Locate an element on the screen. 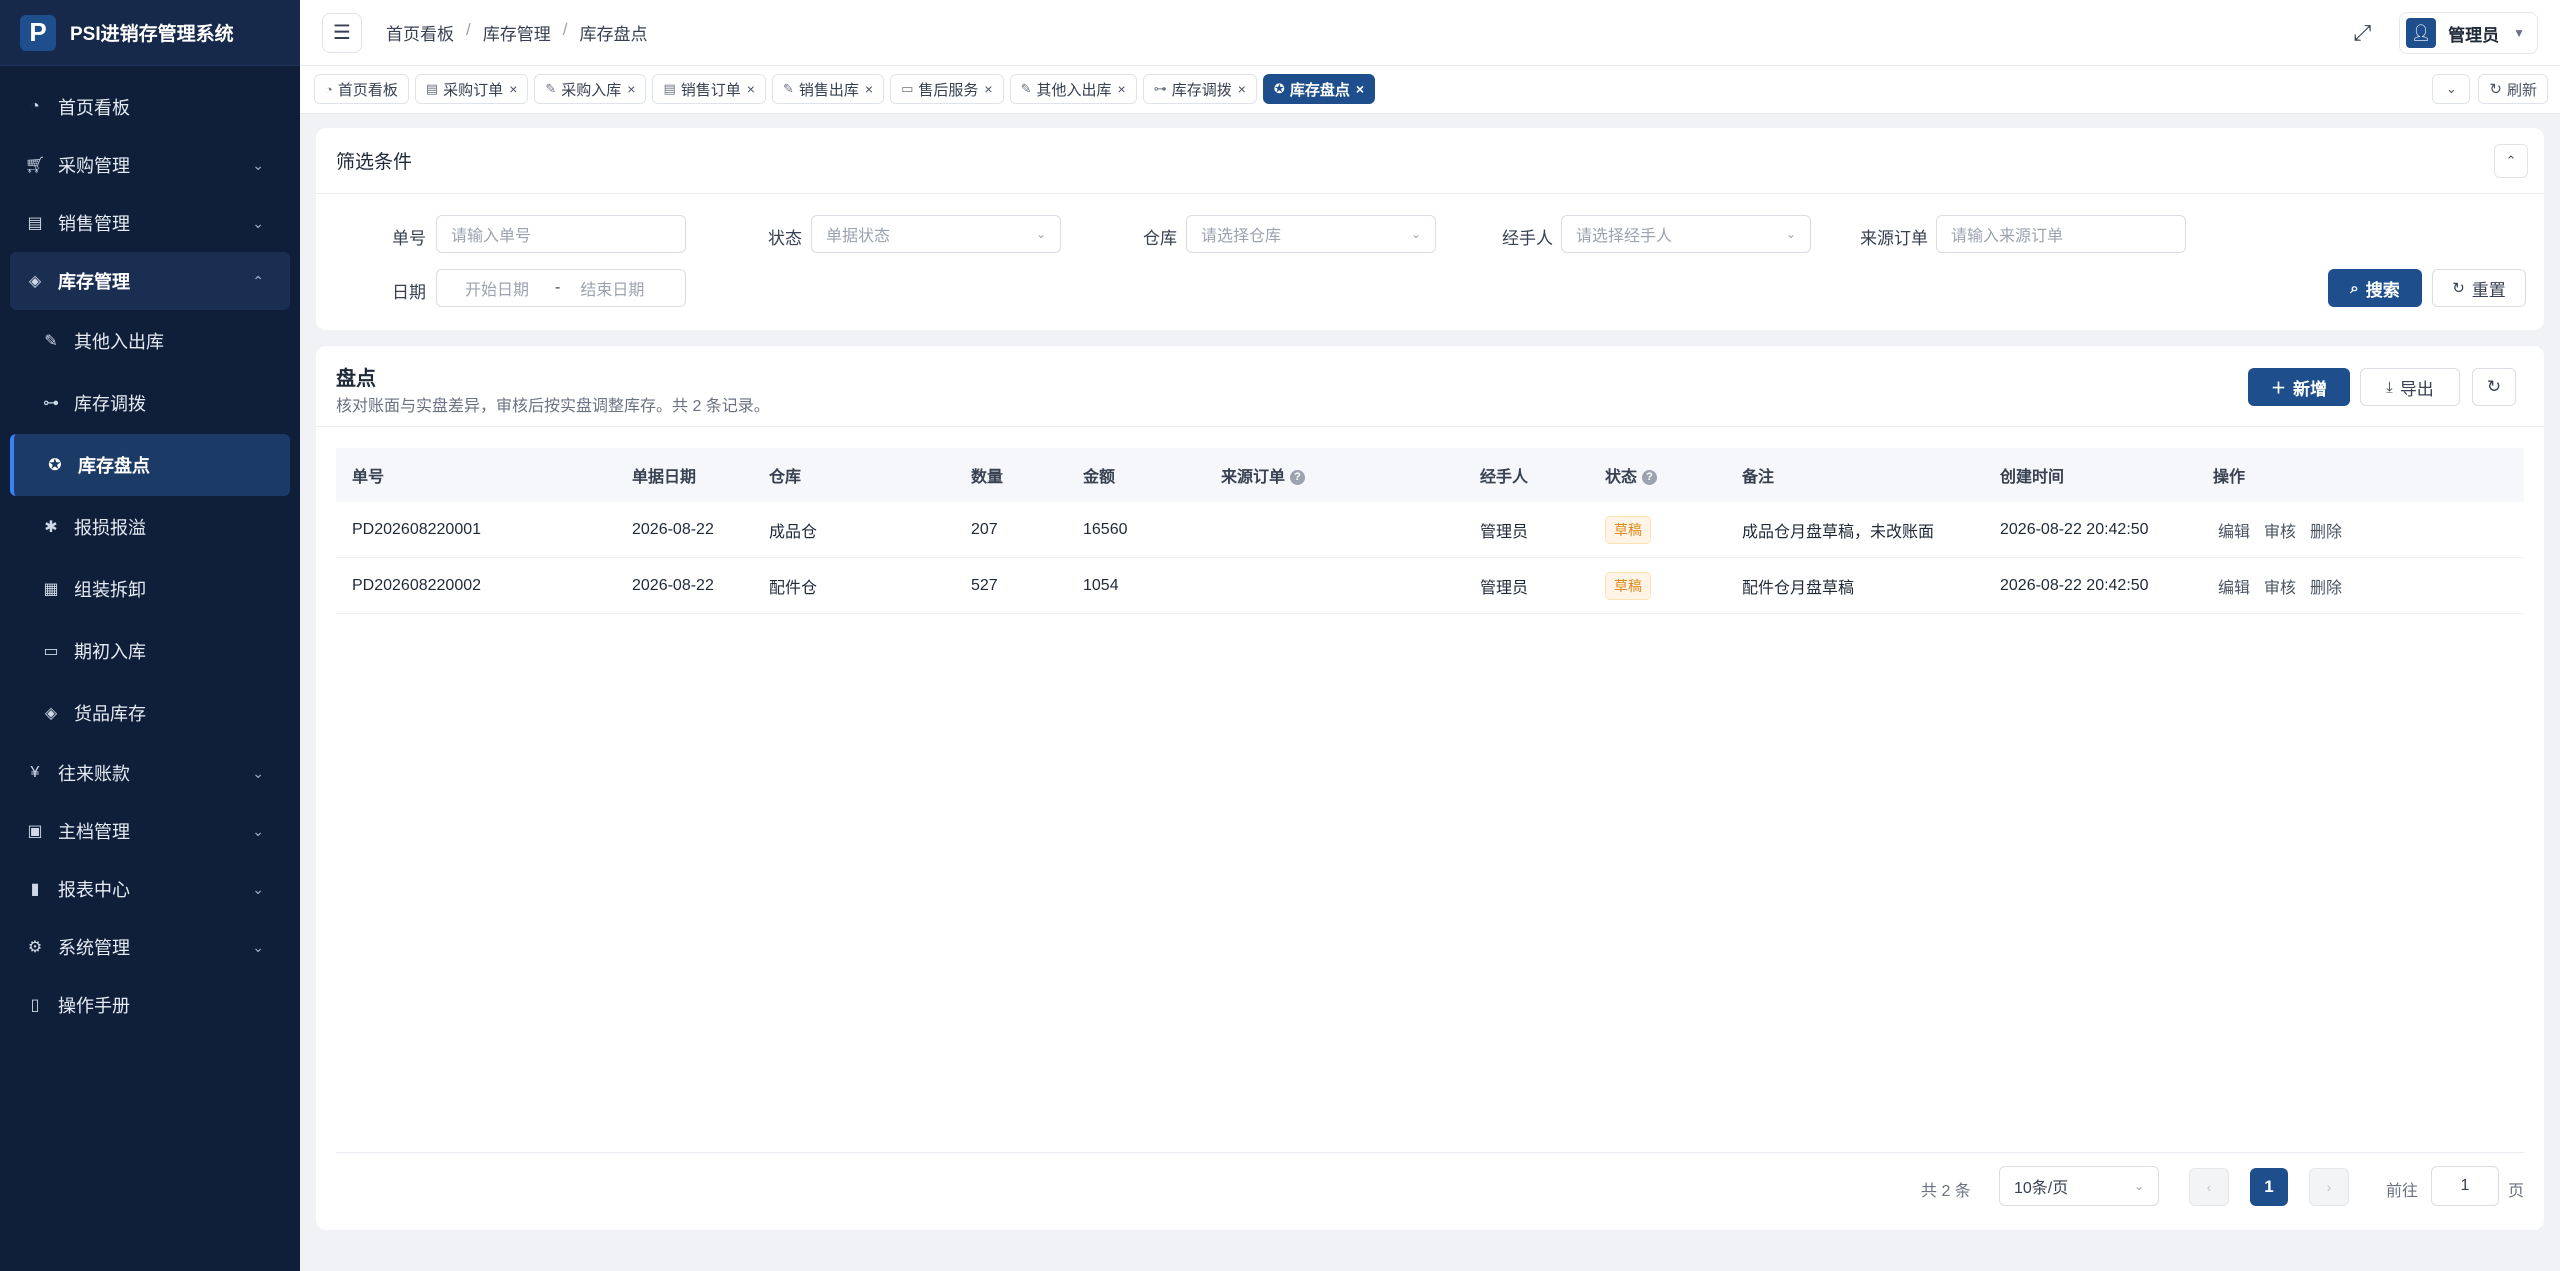 The width and height of the screenshot is (2560, 1271). user-menu: 👤︎ 管理员 ▼ is located at coordinates (2468, 33).